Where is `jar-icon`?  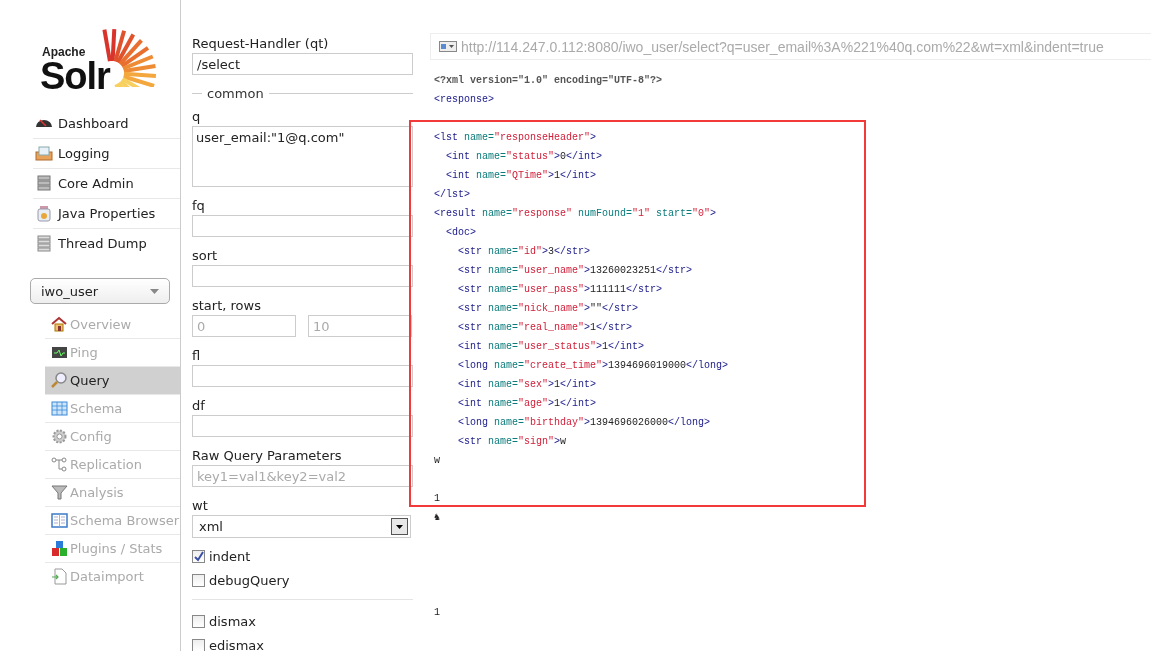 jar-icon is located at coordinates (44, 213).